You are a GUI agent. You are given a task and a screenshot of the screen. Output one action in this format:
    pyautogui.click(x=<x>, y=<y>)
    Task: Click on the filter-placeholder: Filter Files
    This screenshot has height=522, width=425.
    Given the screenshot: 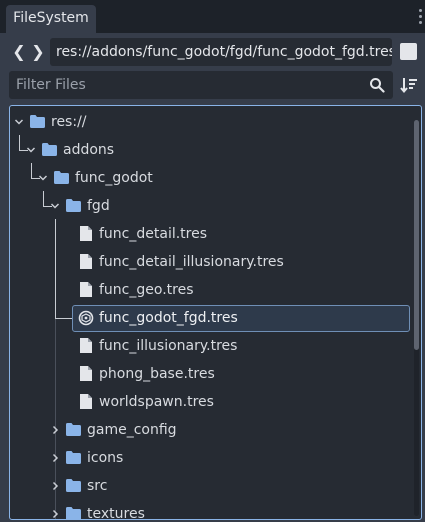 What is the action you would take?
    pyautogui.click(x=51, y=85)
    